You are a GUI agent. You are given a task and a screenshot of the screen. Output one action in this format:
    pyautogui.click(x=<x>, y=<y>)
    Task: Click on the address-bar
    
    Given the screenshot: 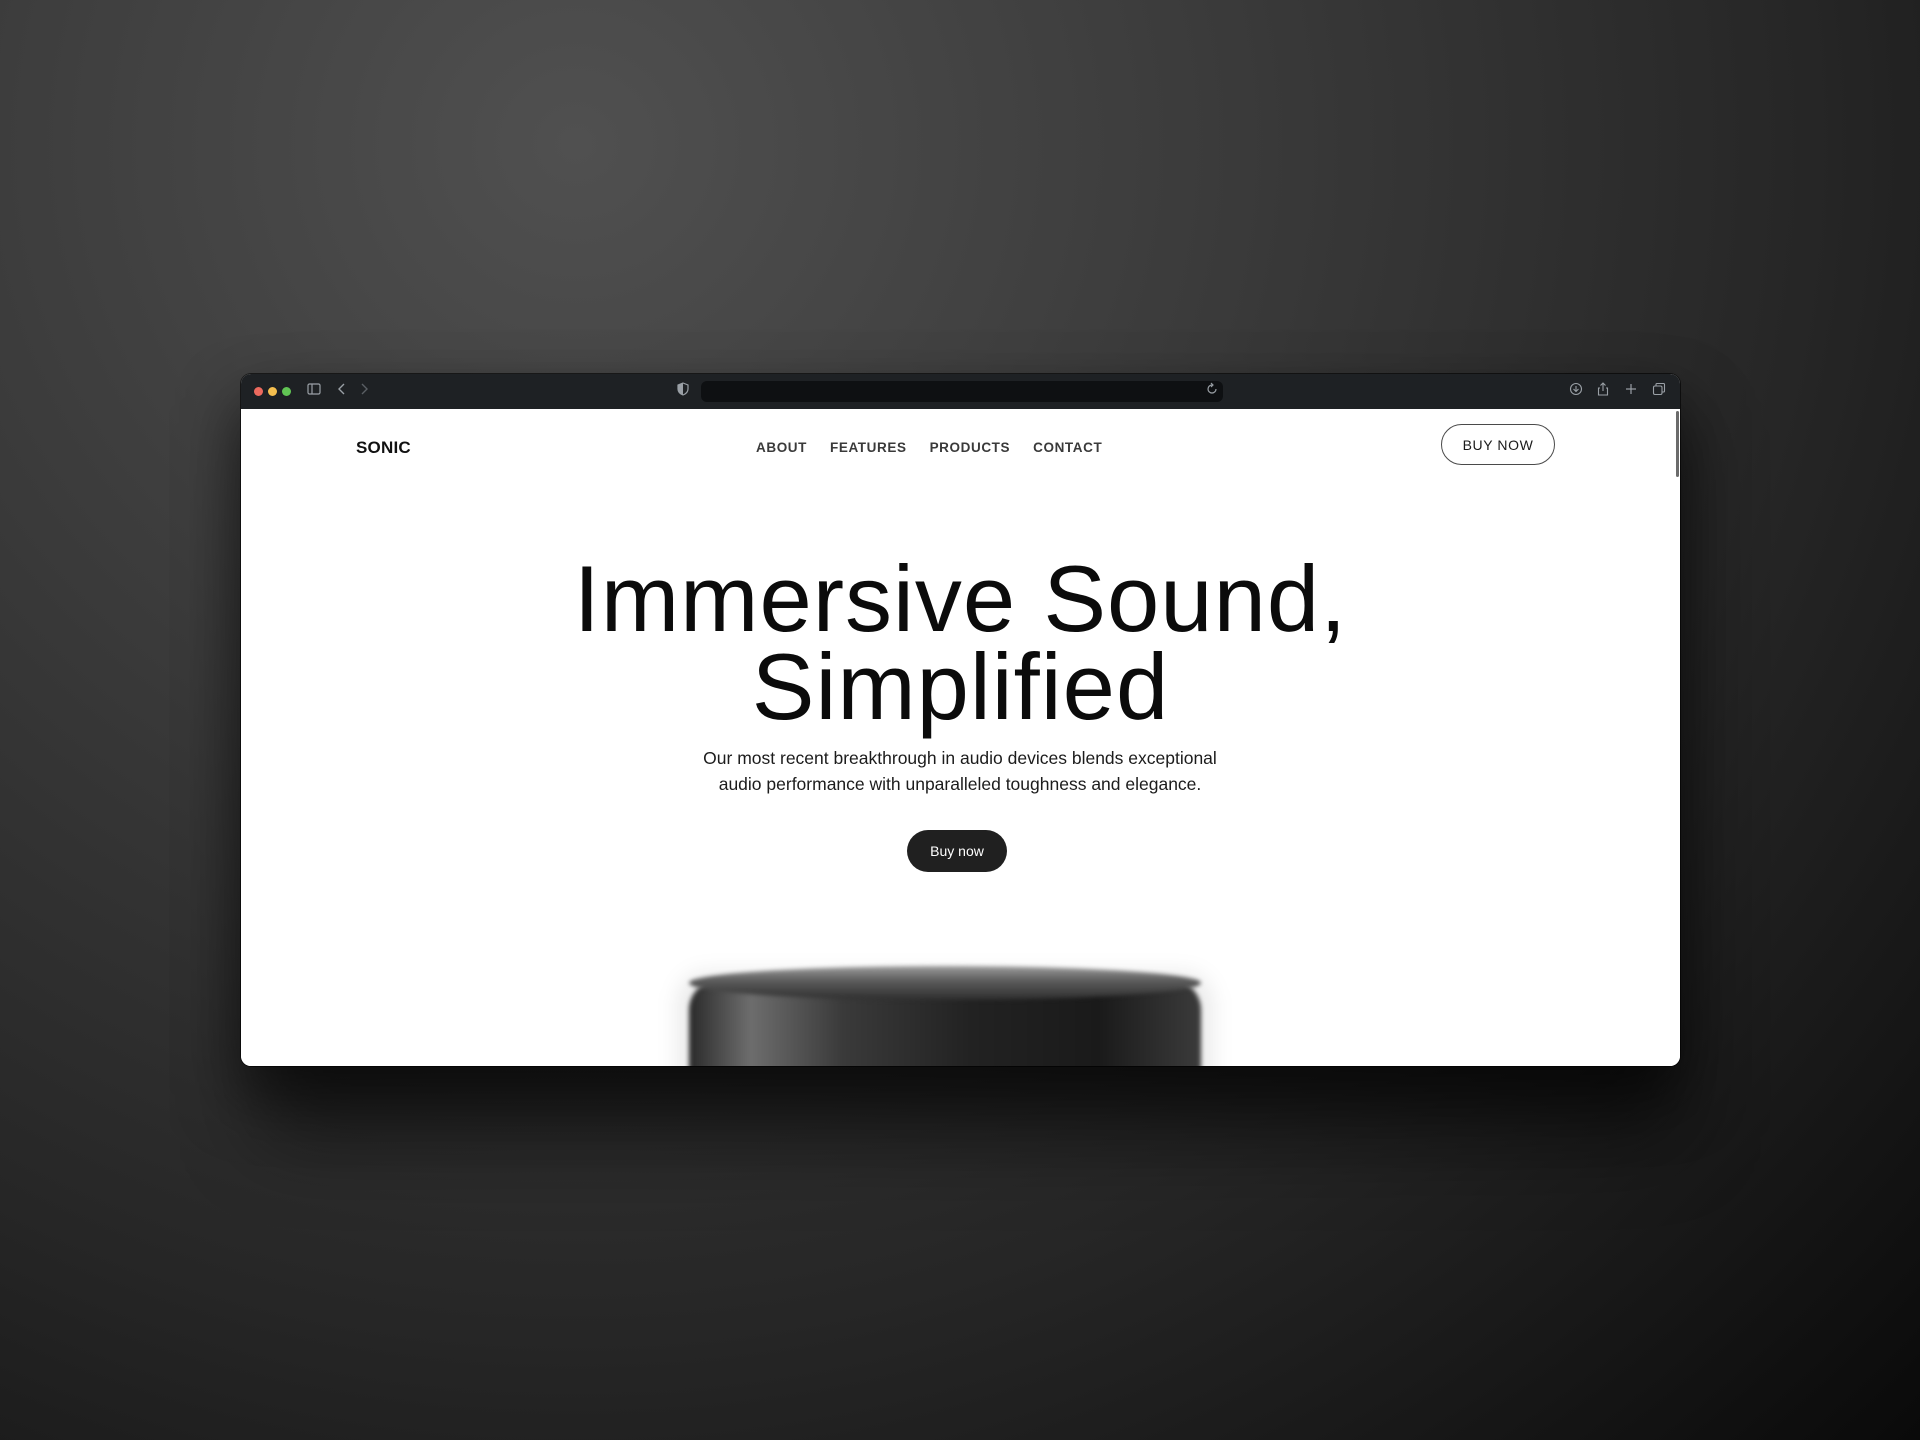 What is the action you would take?
    pyautogui.click(x=962, y=391)
    